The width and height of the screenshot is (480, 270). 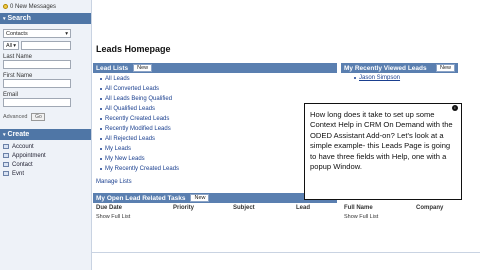 What do you see at coordinates (22, 164) in the screenshot?
I see `create-item-label: Contact` at bounding box center [22, 164].